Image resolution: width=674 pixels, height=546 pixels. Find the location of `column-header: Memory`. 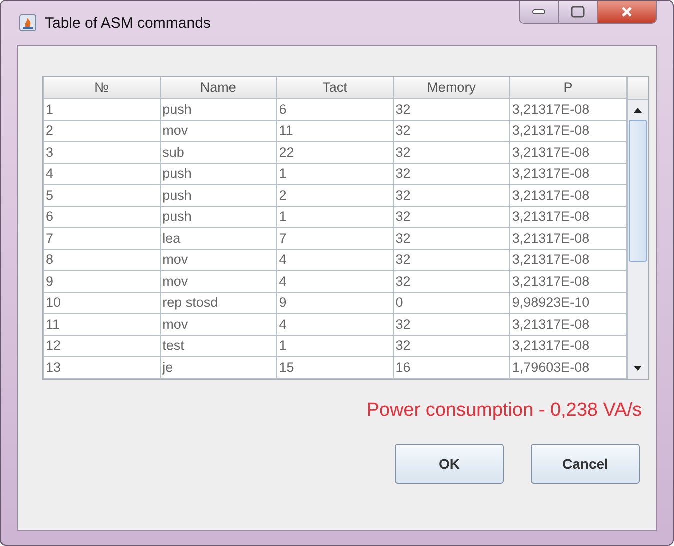

column-header: Memory is located at coordinates (451, 87).